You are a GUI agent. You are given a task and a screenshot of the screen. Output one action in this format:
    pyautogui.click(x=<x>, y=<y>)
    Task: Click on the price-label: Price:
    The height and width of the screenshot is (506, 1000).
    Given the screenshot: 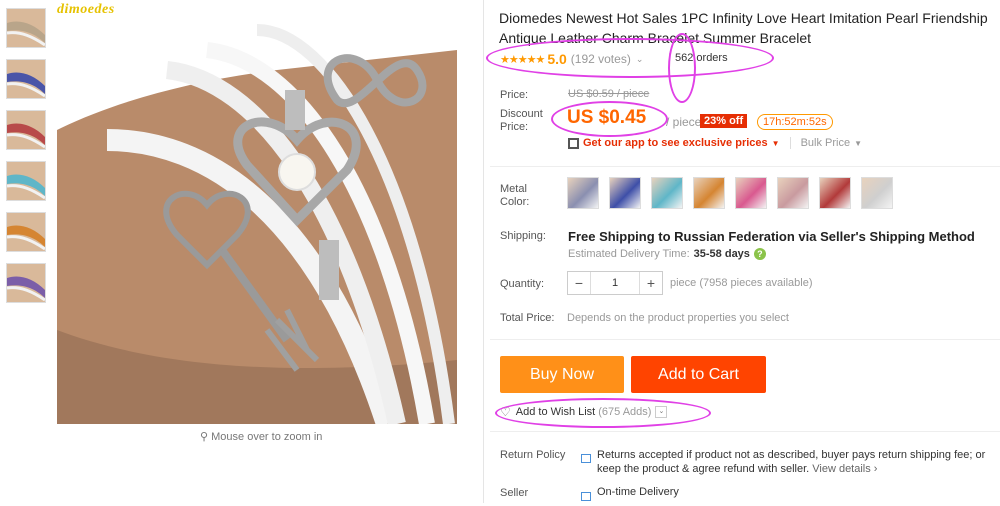 What is the action you would take?
    pyautogui.click(x=514, y=95)
    